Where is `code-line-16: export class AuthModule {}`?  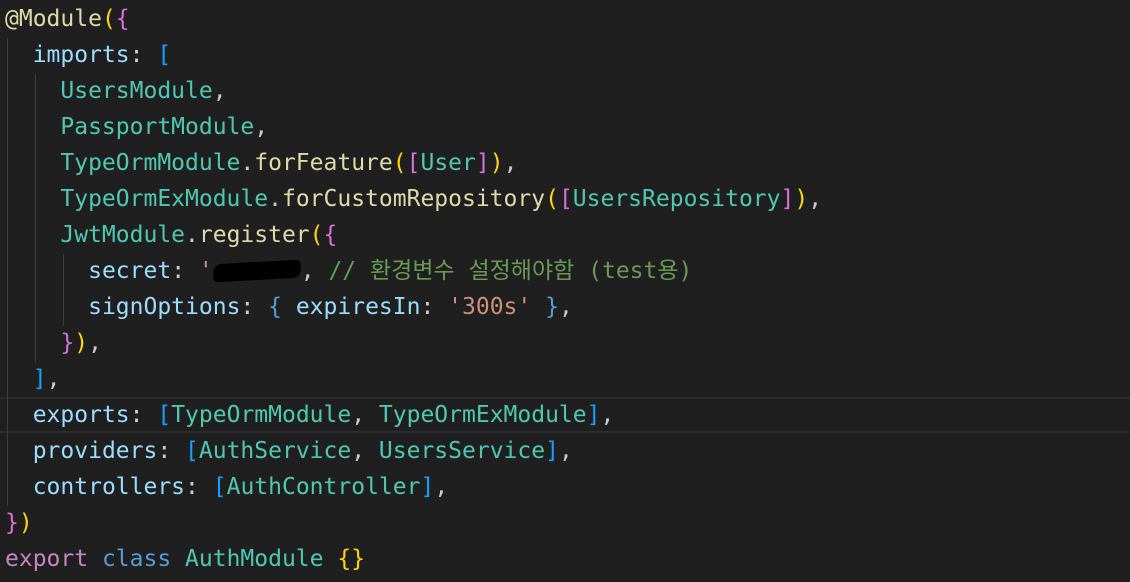 code-line-16: export class AuthModule {} is located at coordinates (185, 559).